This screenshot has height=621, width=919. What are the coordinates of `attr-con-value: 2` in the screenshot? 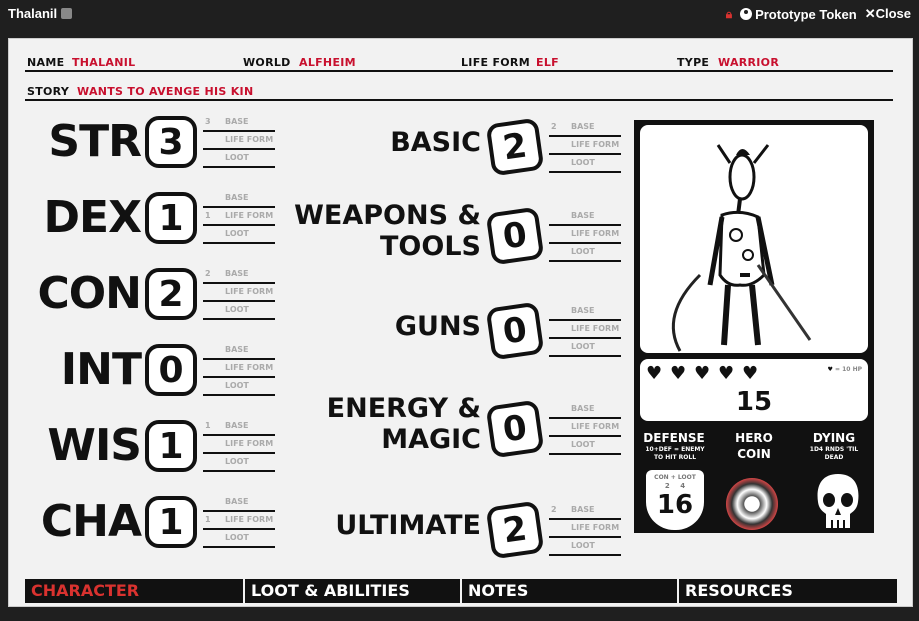 It's located at (171, 294).